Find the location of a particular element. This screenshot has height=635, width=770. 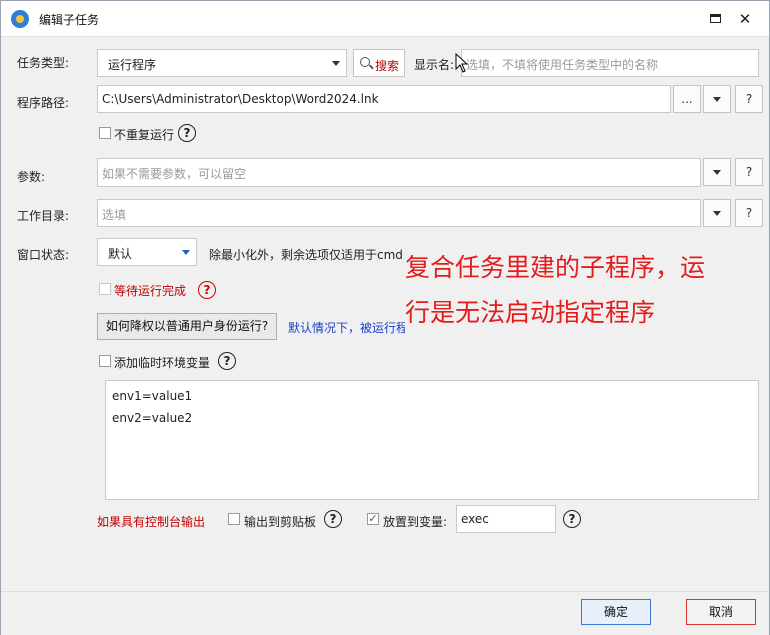

wait-complete-checkbox is located at coordinates (105, 289).